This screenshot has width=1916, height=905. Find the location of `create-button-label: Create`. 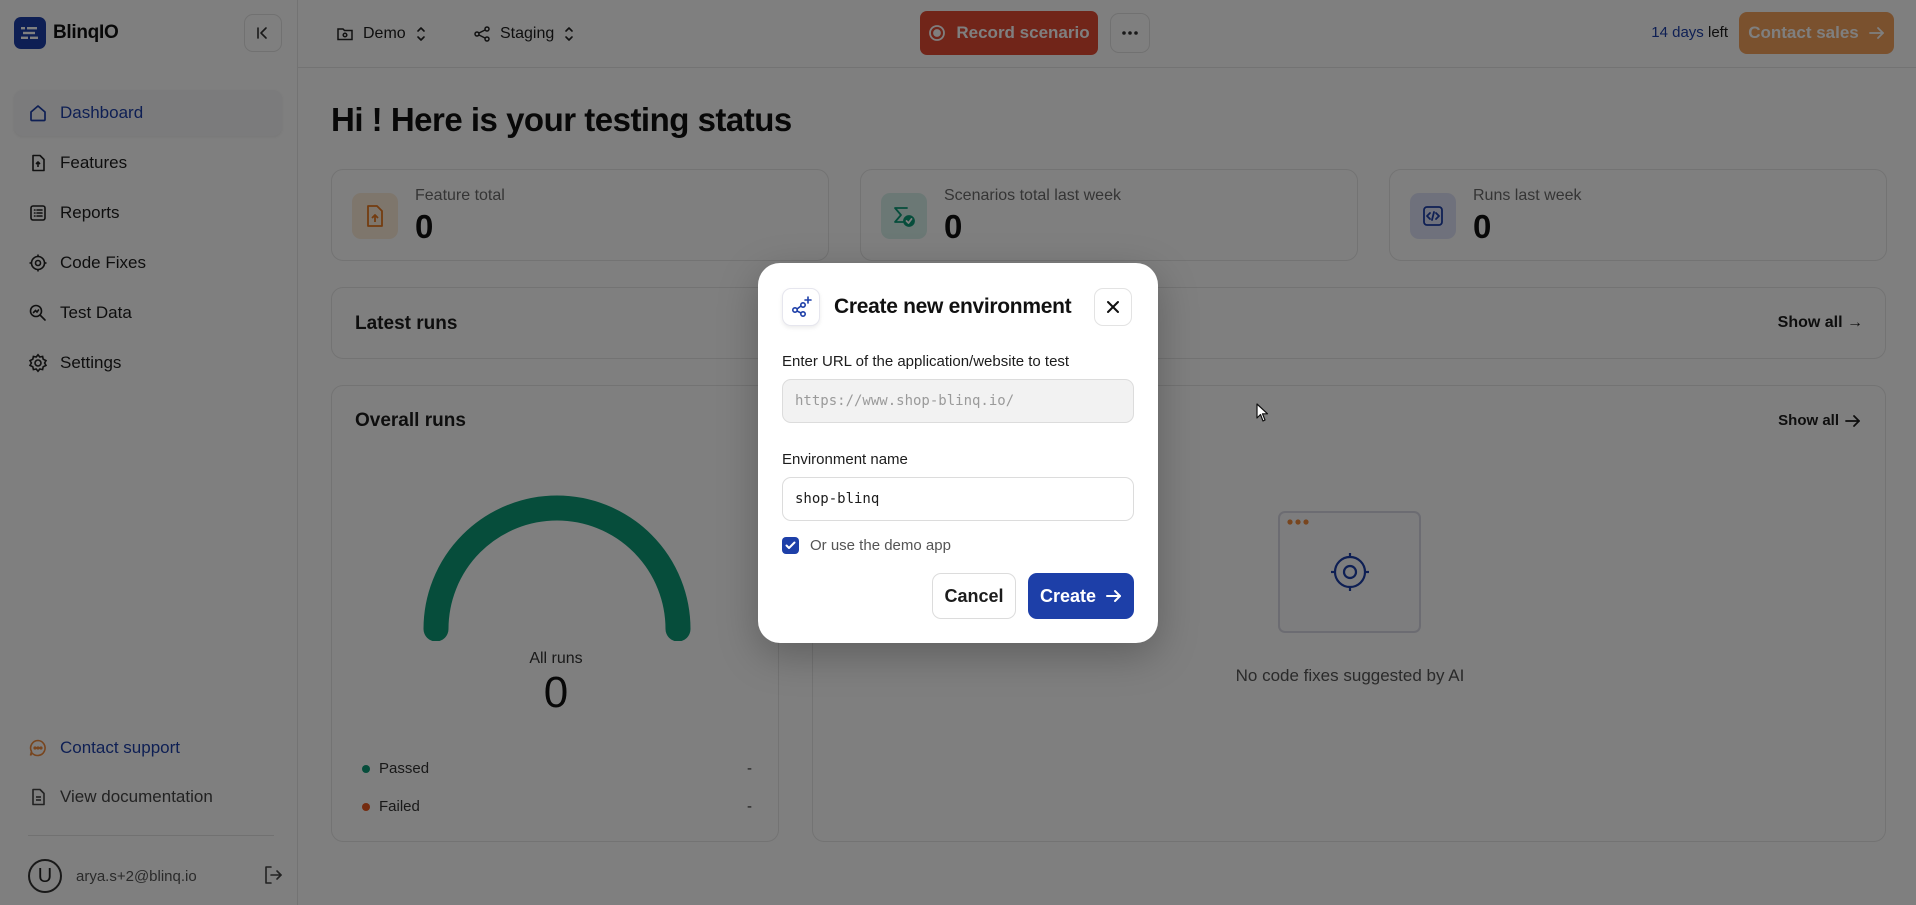

create-button-label: Create is located at coordinates (1068, 595).